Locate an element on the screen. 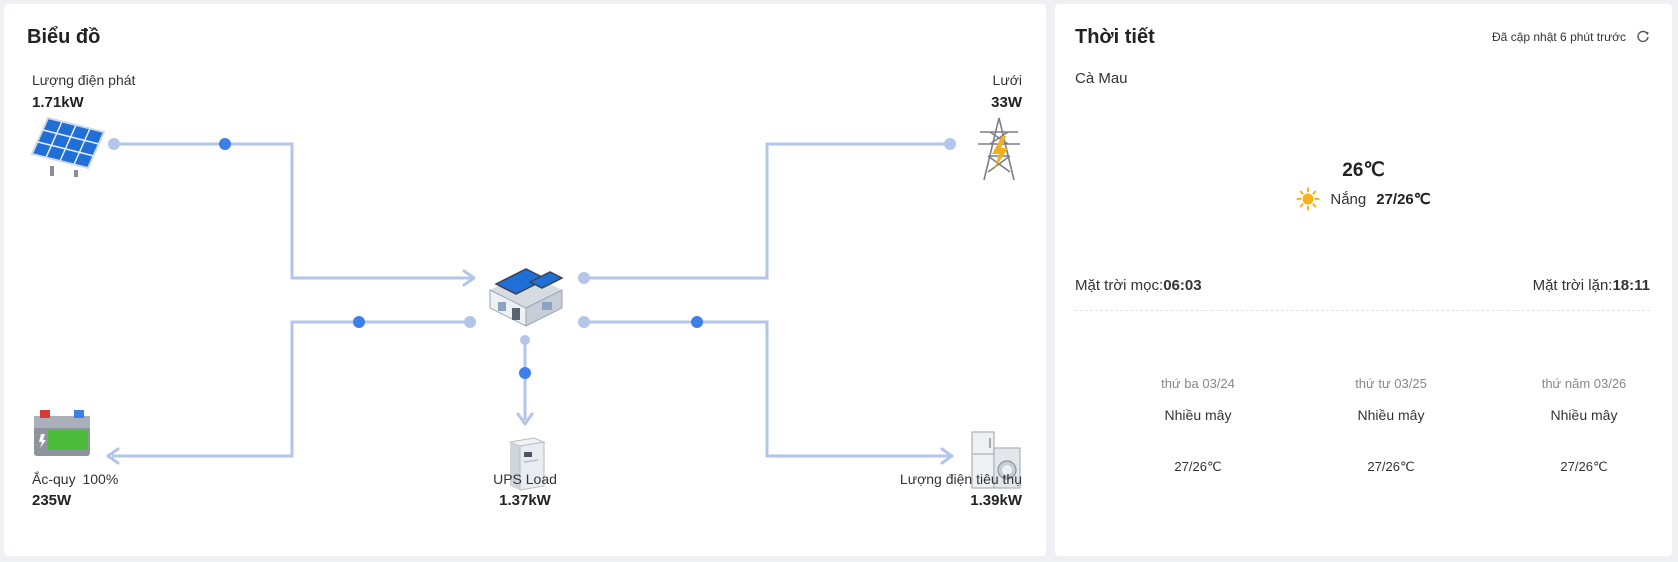 The image size is (1678, 562). update-status: Đã cập nhật 6 phút trước is located at coordinates (1571, 37).